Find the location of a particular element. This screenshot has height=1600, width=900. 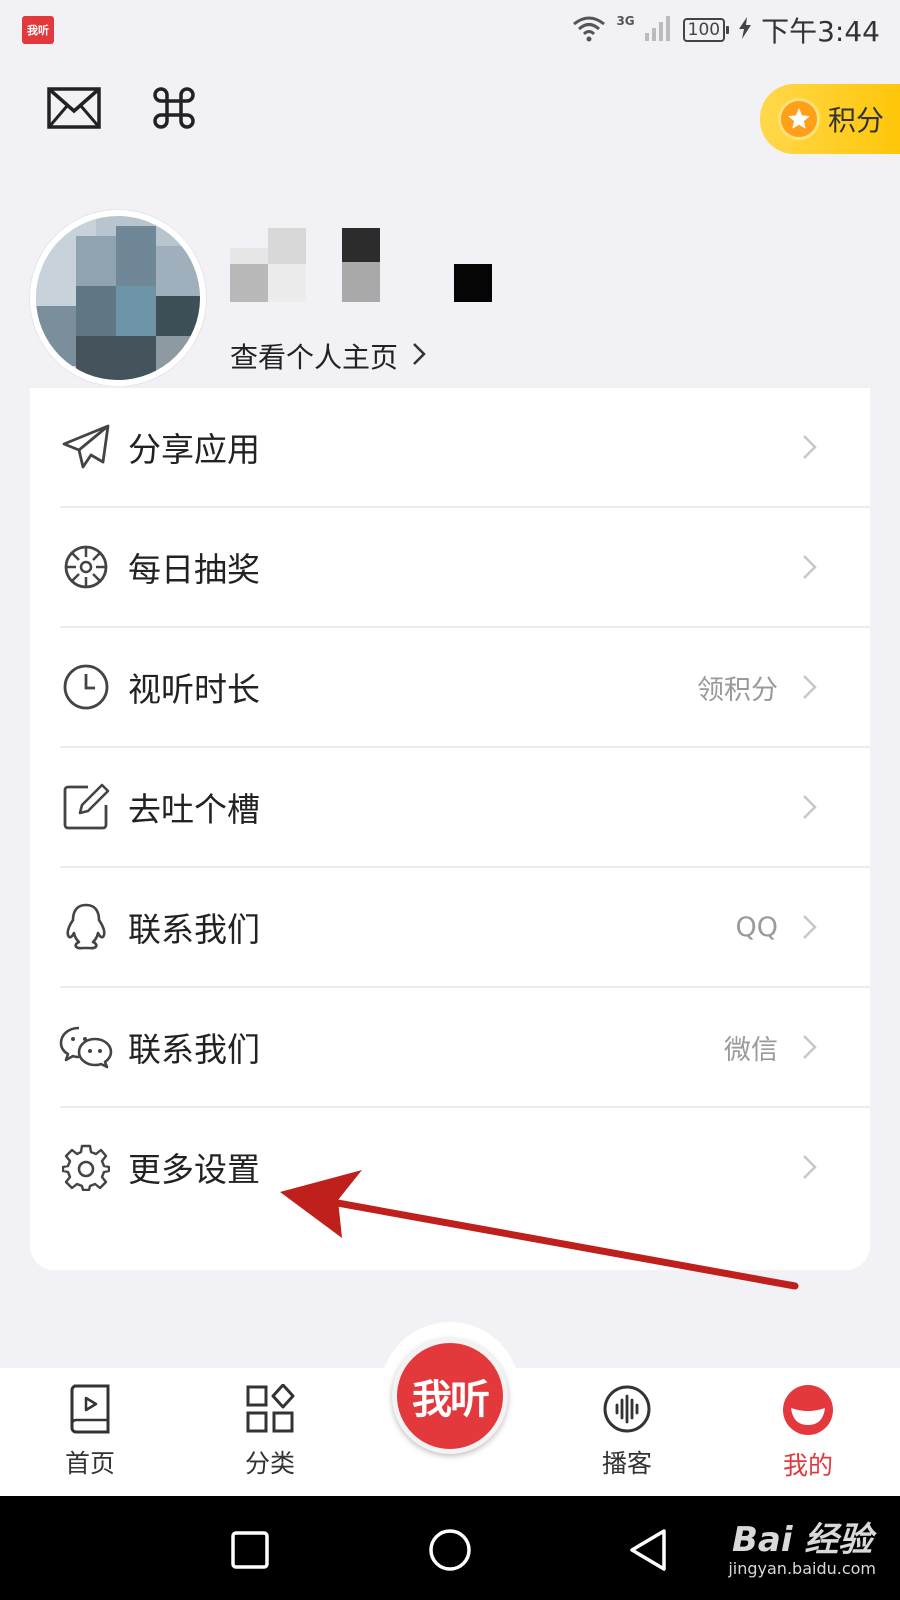

envelope-icon is located at coordinates (74, 108).